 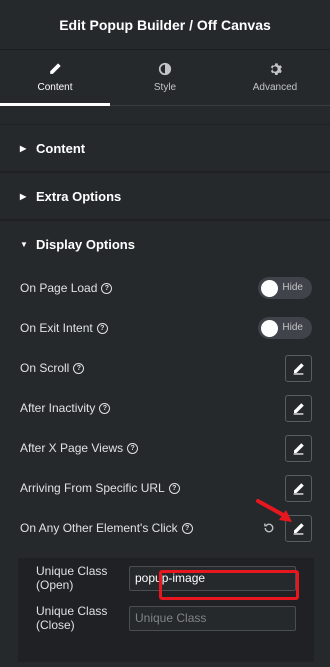 I want to click on after-x-page-views-label: After X Page Views ?, so click(x=152, y=448).